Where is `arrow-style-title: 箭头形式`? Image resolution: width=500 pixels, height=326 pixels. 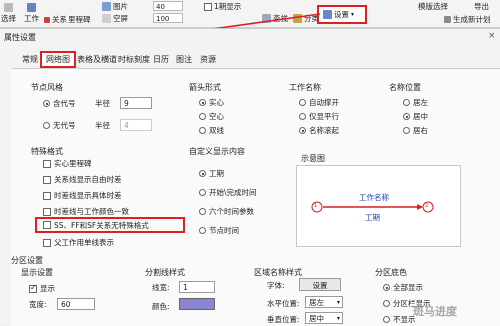
arrow-style-title: 箭头形式 is located at coordinates (205, 87).